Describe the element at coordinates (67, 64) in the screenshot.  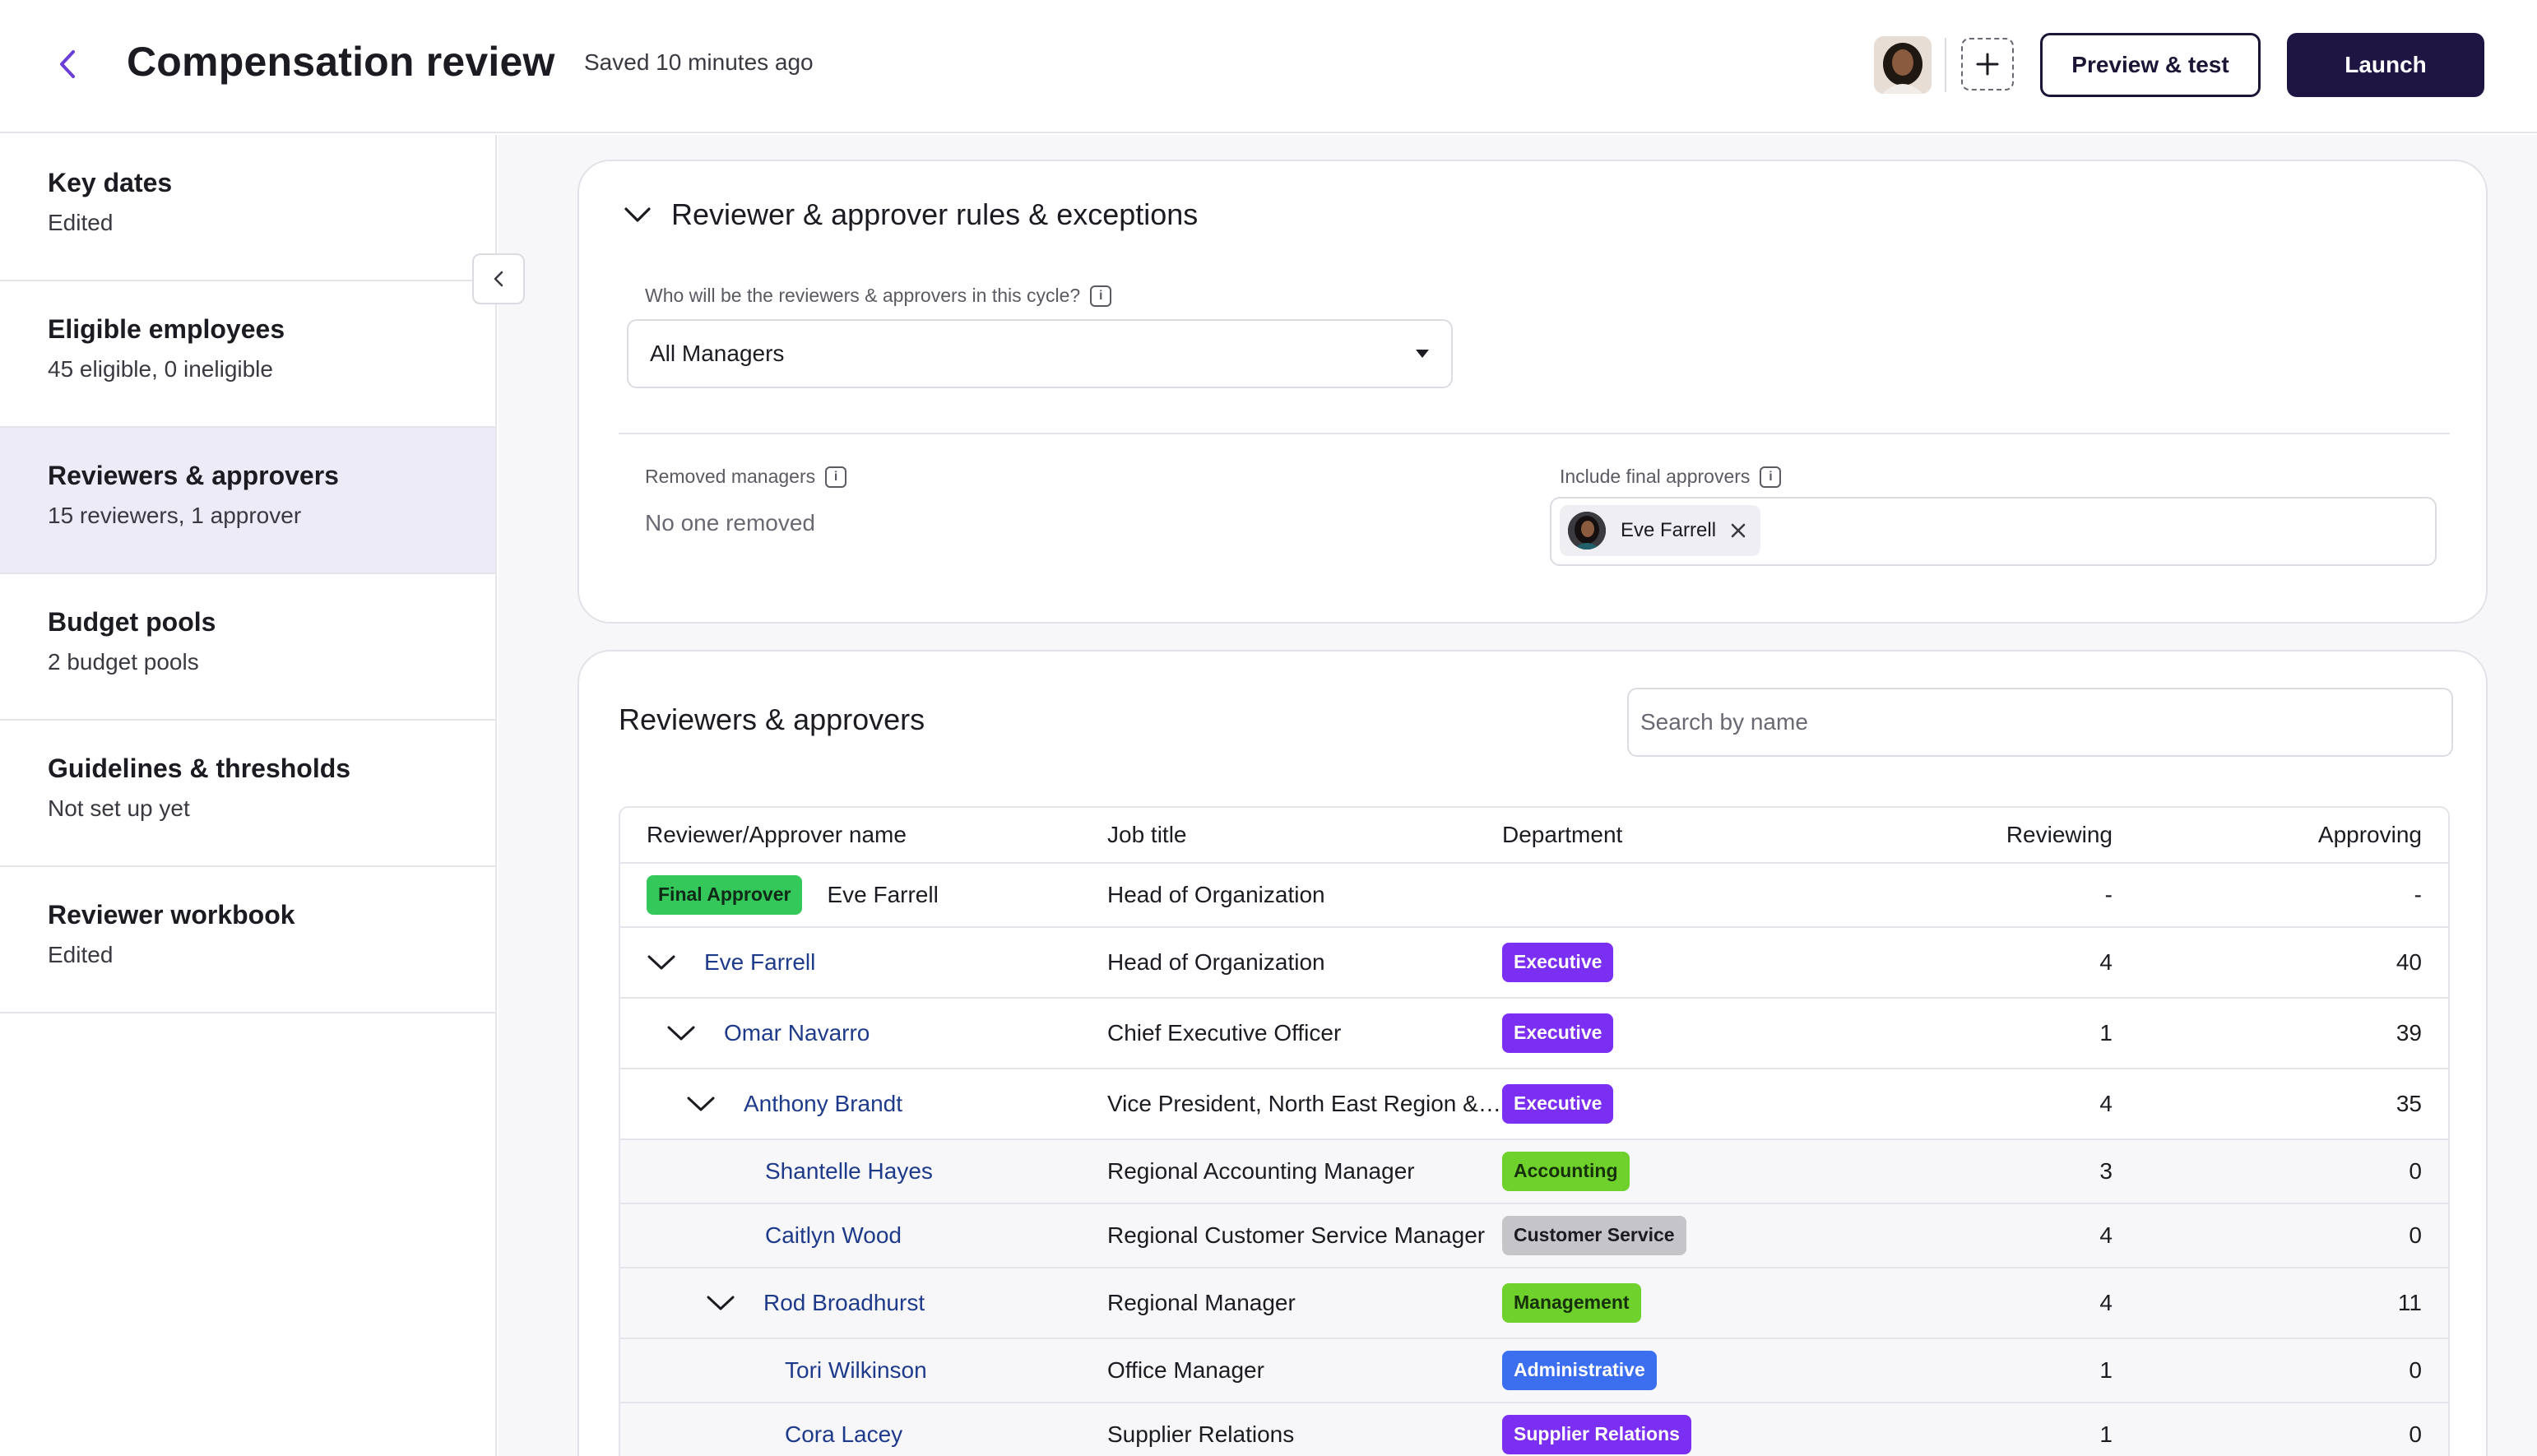
I see `back-button` at that location.